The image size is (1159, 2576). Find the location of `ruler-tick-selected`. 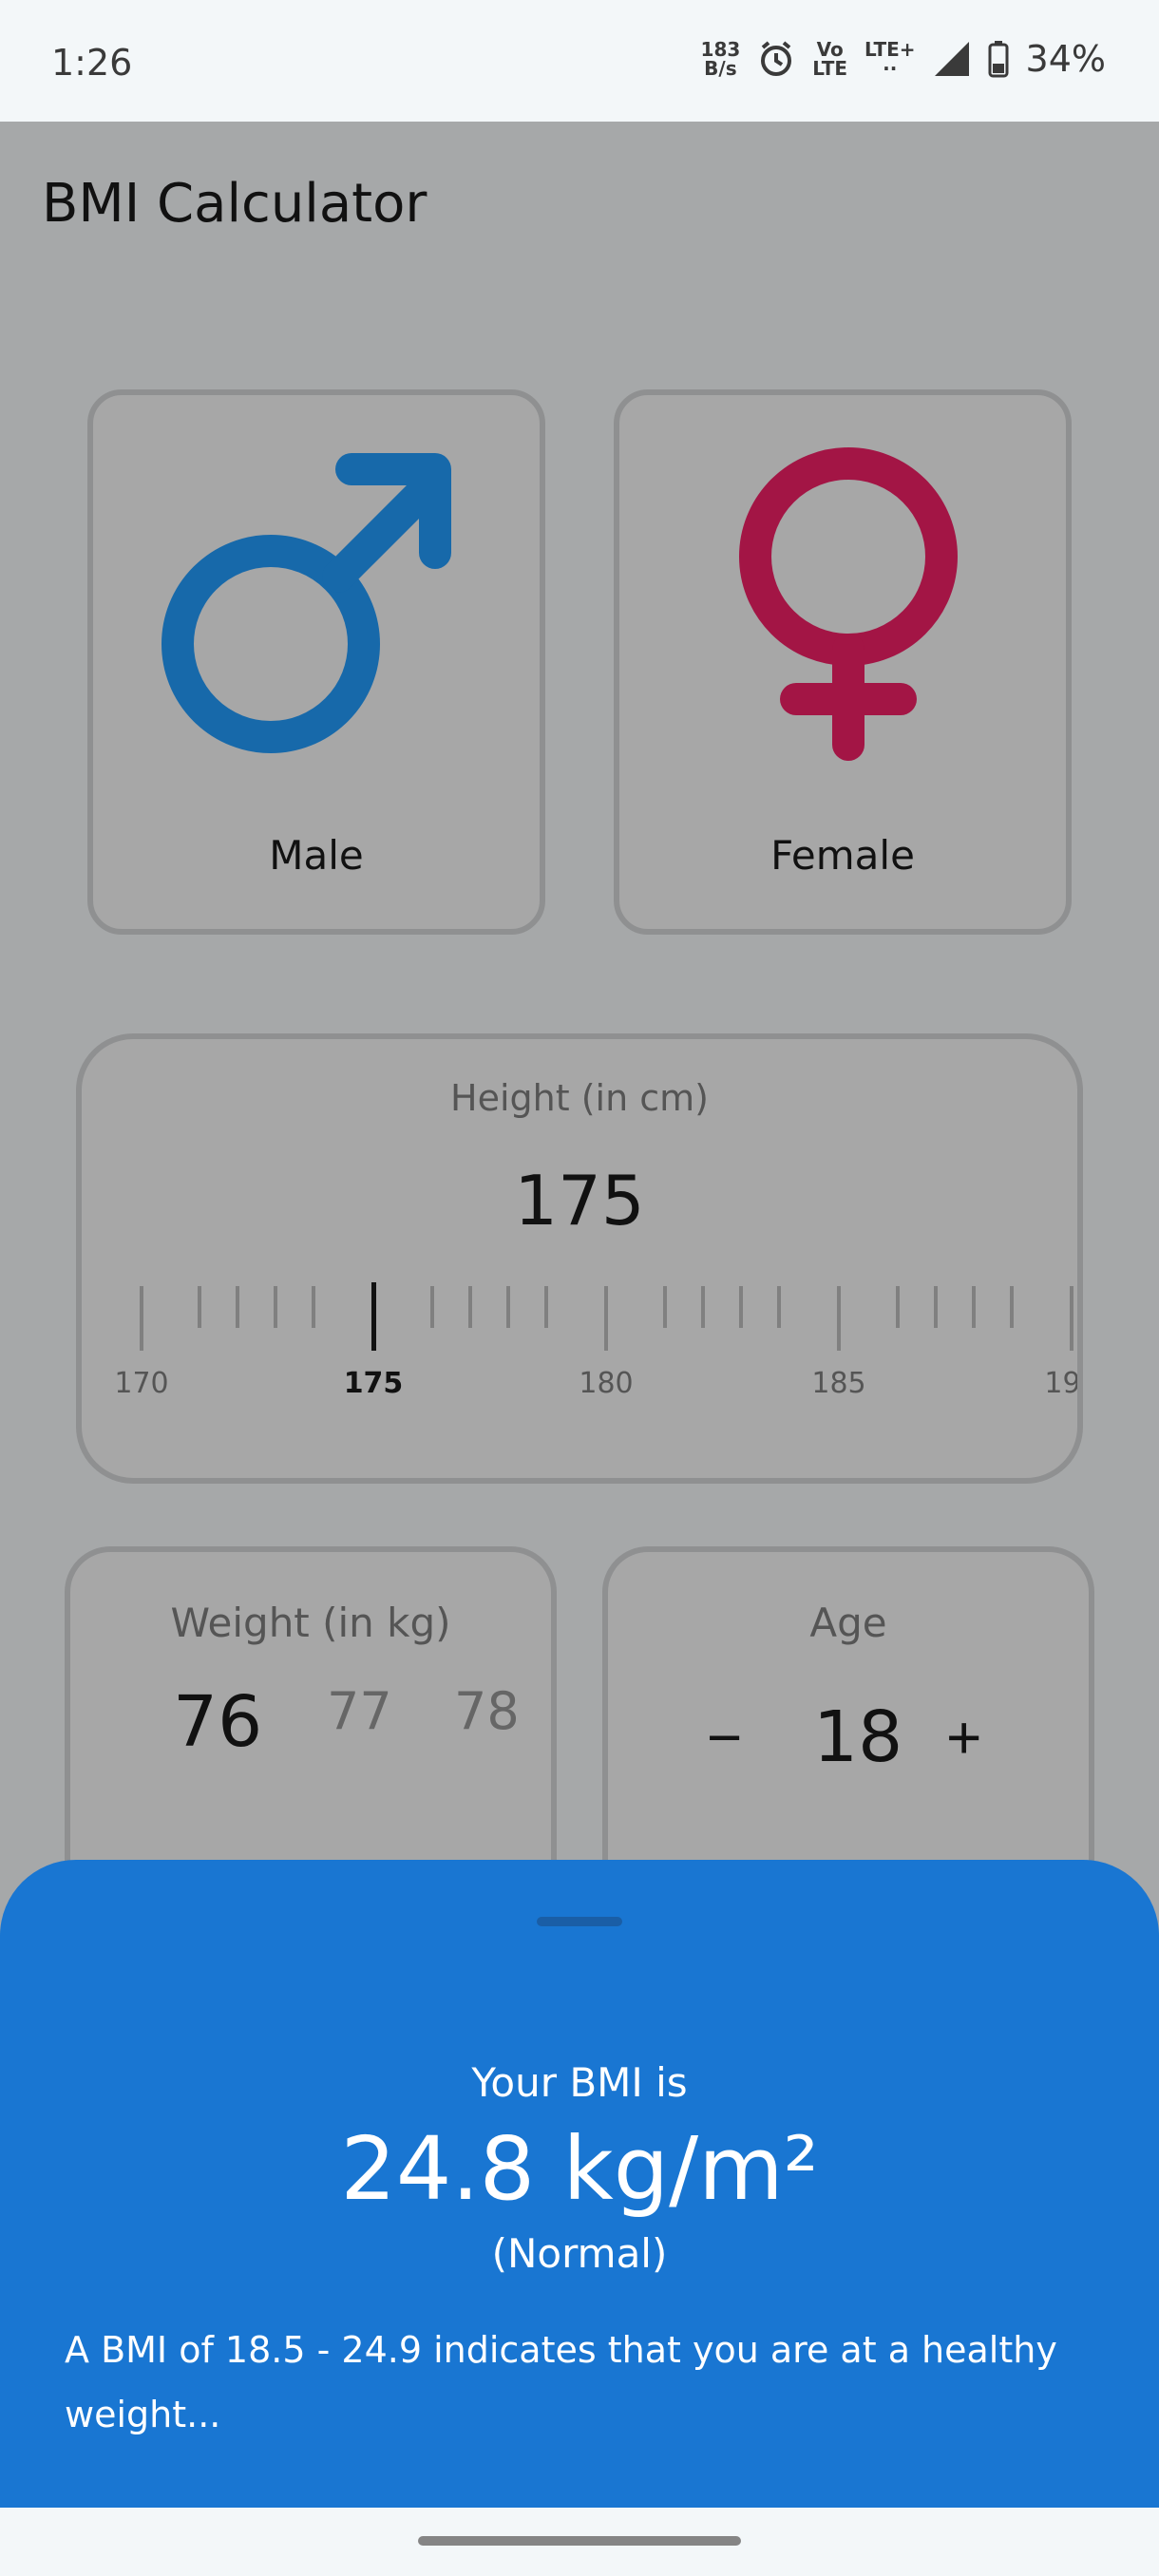

ruler-tick-selected is located at coordinates (373, 1316).